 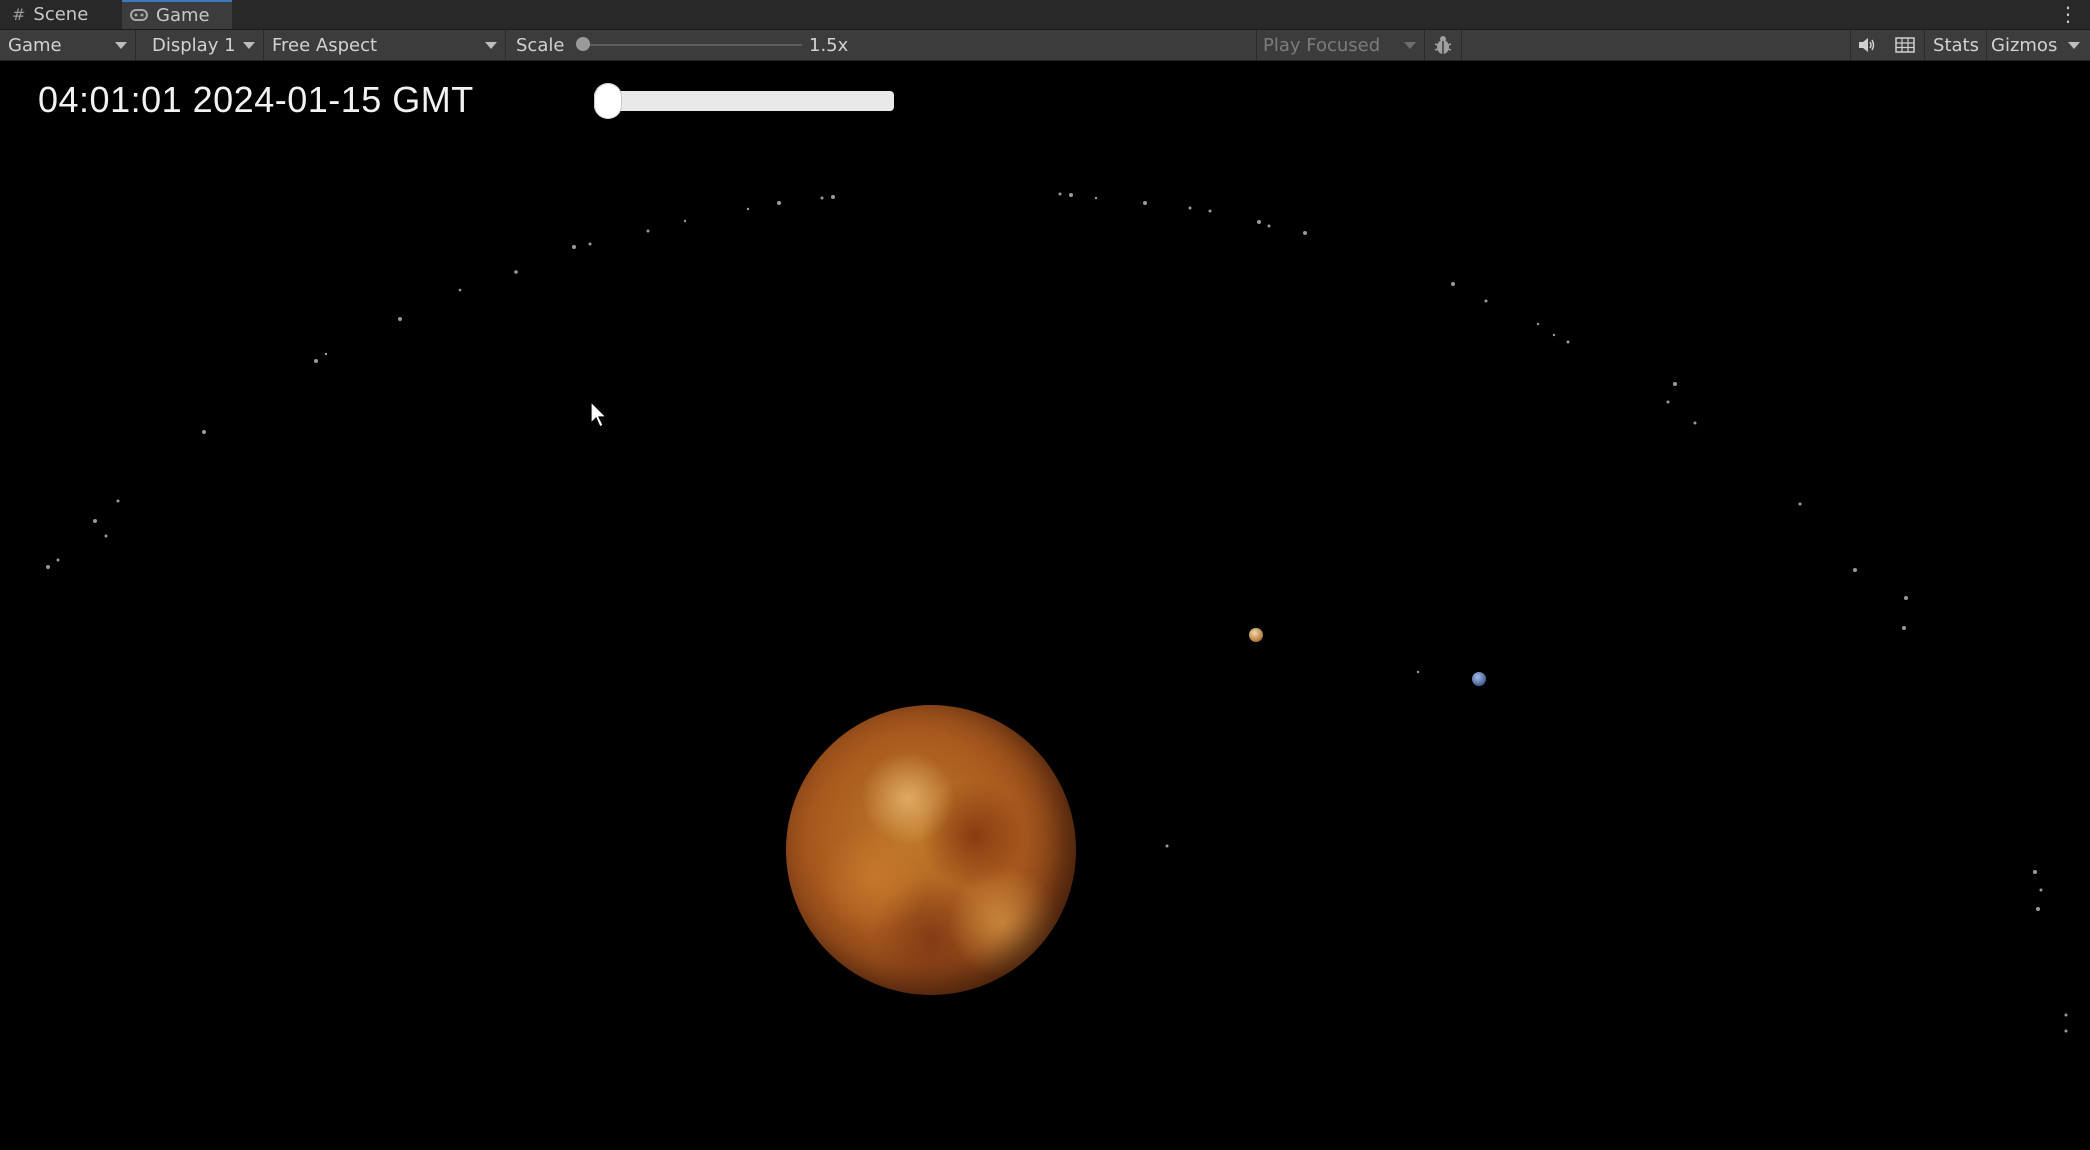 What do you see at coordinates (1045, 15) in the screenshot?
I see `editor-tab-bar: # Scene Game ⋮` at bounding box center [1045, 15].